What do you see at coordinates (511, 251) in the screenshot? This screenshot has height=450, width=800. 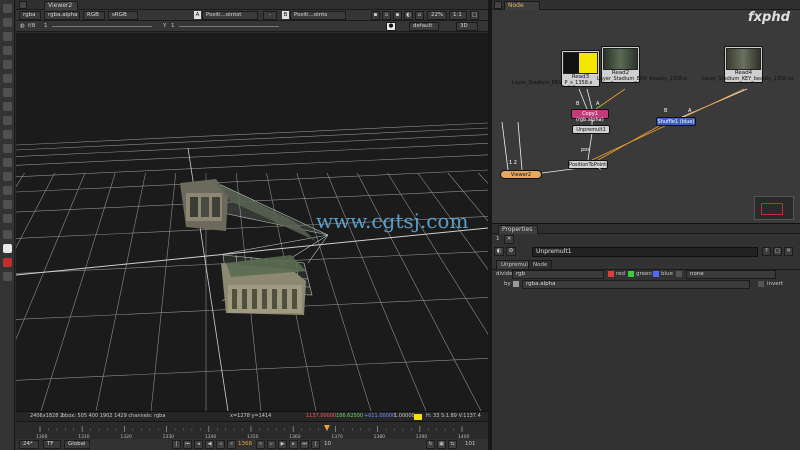 I see `node-settings-icon: ⚙` at bounding box center [511, 251].